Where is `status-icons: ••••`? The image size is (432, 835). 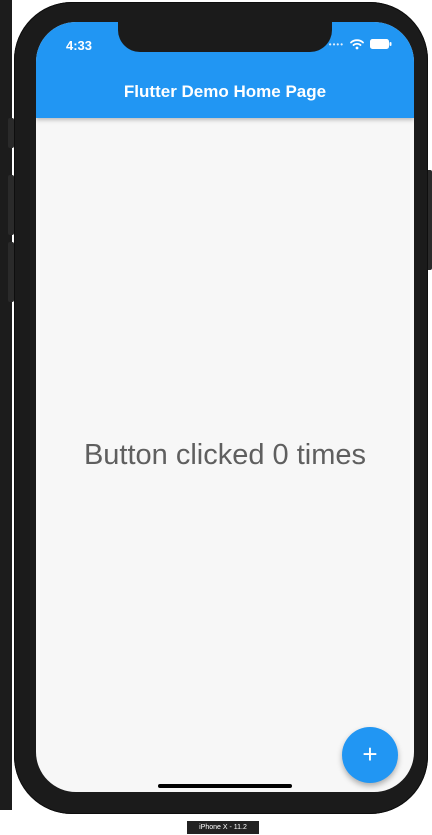 status-icons: •••• is located at coordinates (360, 44).